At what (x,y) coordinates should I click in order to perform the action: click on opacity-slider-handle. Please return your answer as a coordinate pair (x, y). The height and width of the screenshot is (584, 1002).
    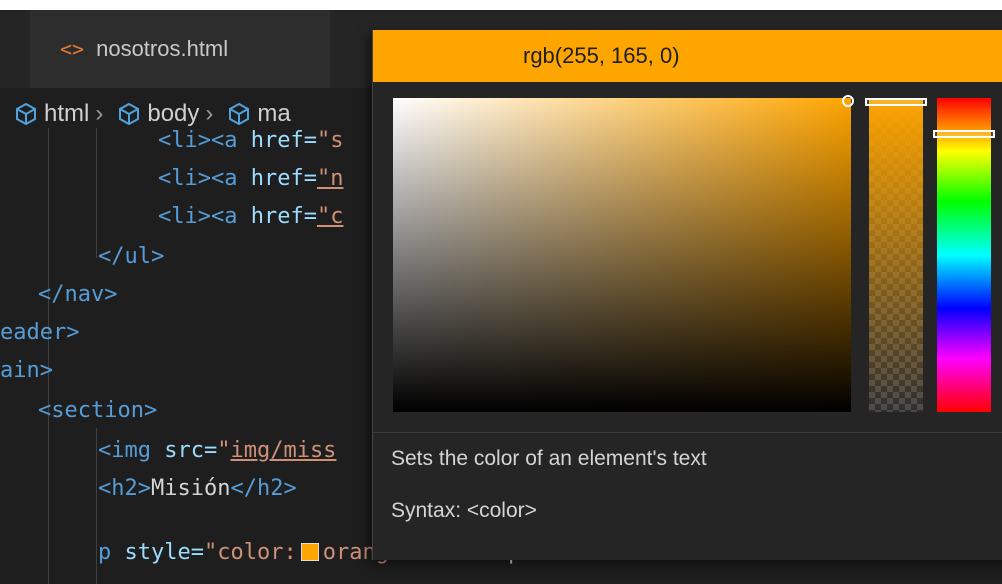
    Looking at the image, I should click on (896, 102).